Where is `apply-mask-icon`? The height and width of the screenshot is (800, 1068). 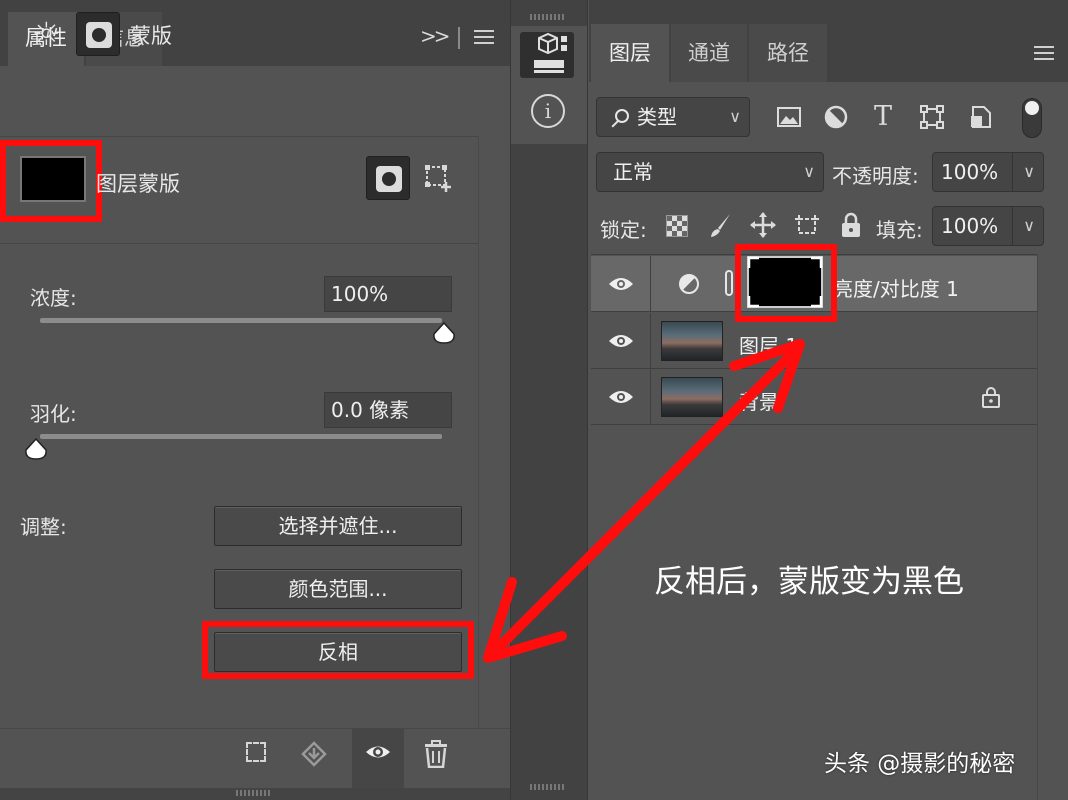 apply-mask-icon is located at coordinates (314, 754).